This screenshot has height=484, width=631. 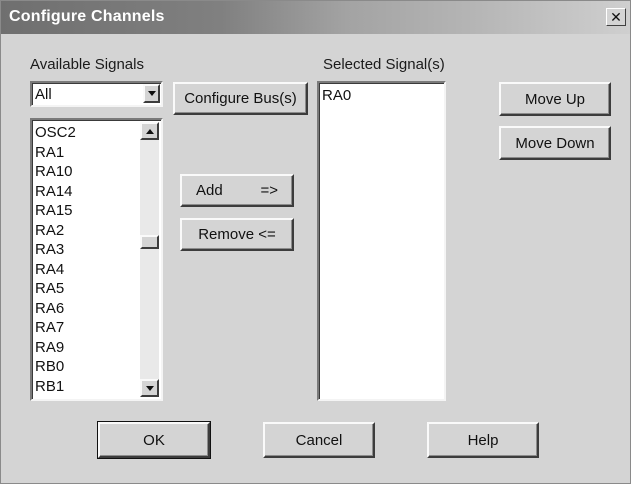 What do you see at coordinates (209, 190) in the screenshot?
I see `add-button-label: Add` at bounding box center [209, 190].